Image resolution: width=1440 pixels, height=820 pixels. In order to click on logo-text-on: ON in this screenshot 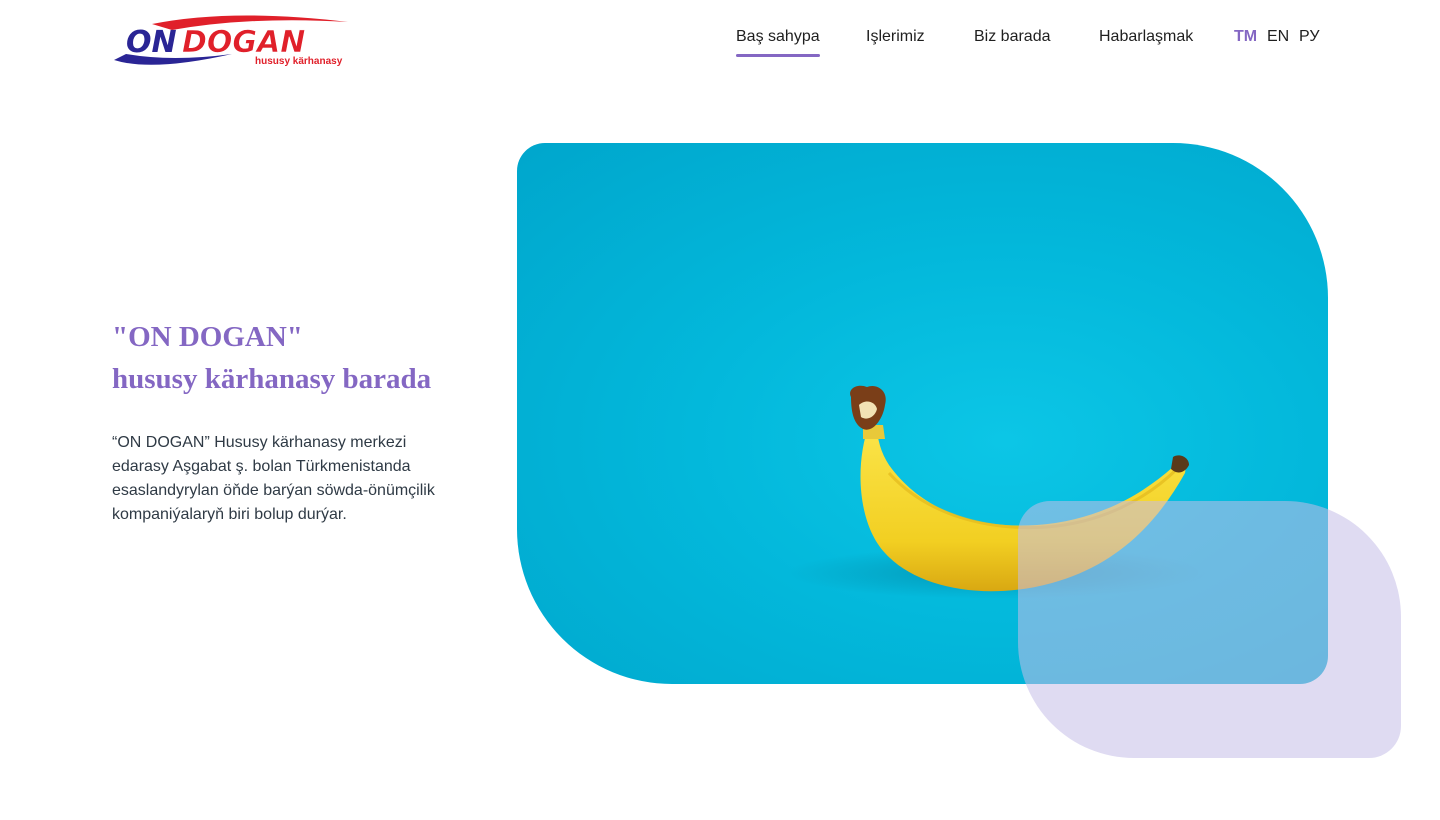, I will do `click(151, 42)`.